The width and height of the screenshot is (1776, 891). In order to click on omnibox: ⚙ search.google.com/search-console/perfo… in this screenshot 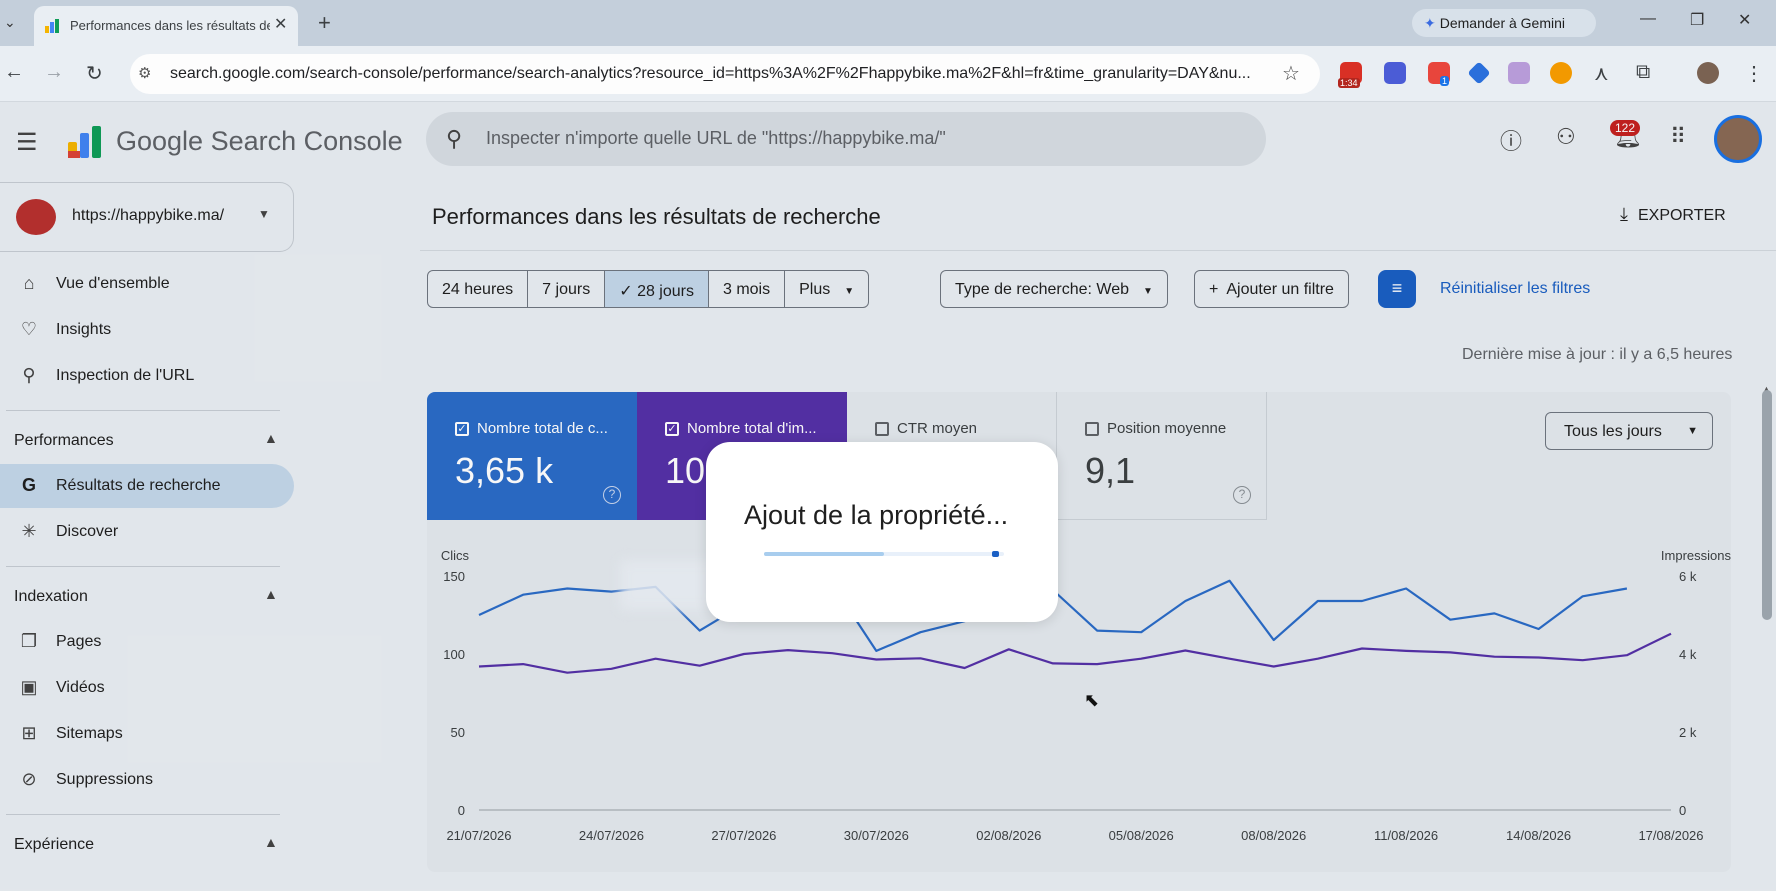, I will do `click(725, 74)`.